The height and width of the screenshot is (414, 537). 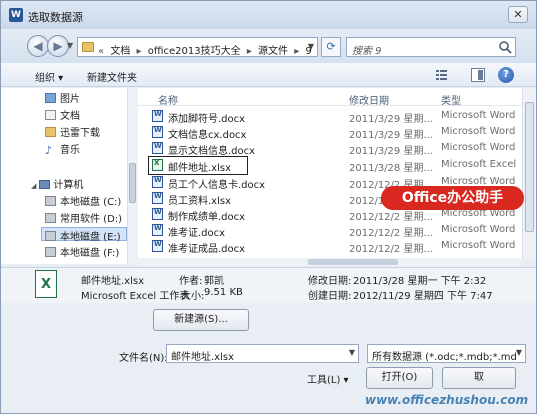 I want to click on pictures-icon, so click(x=50, y=98).